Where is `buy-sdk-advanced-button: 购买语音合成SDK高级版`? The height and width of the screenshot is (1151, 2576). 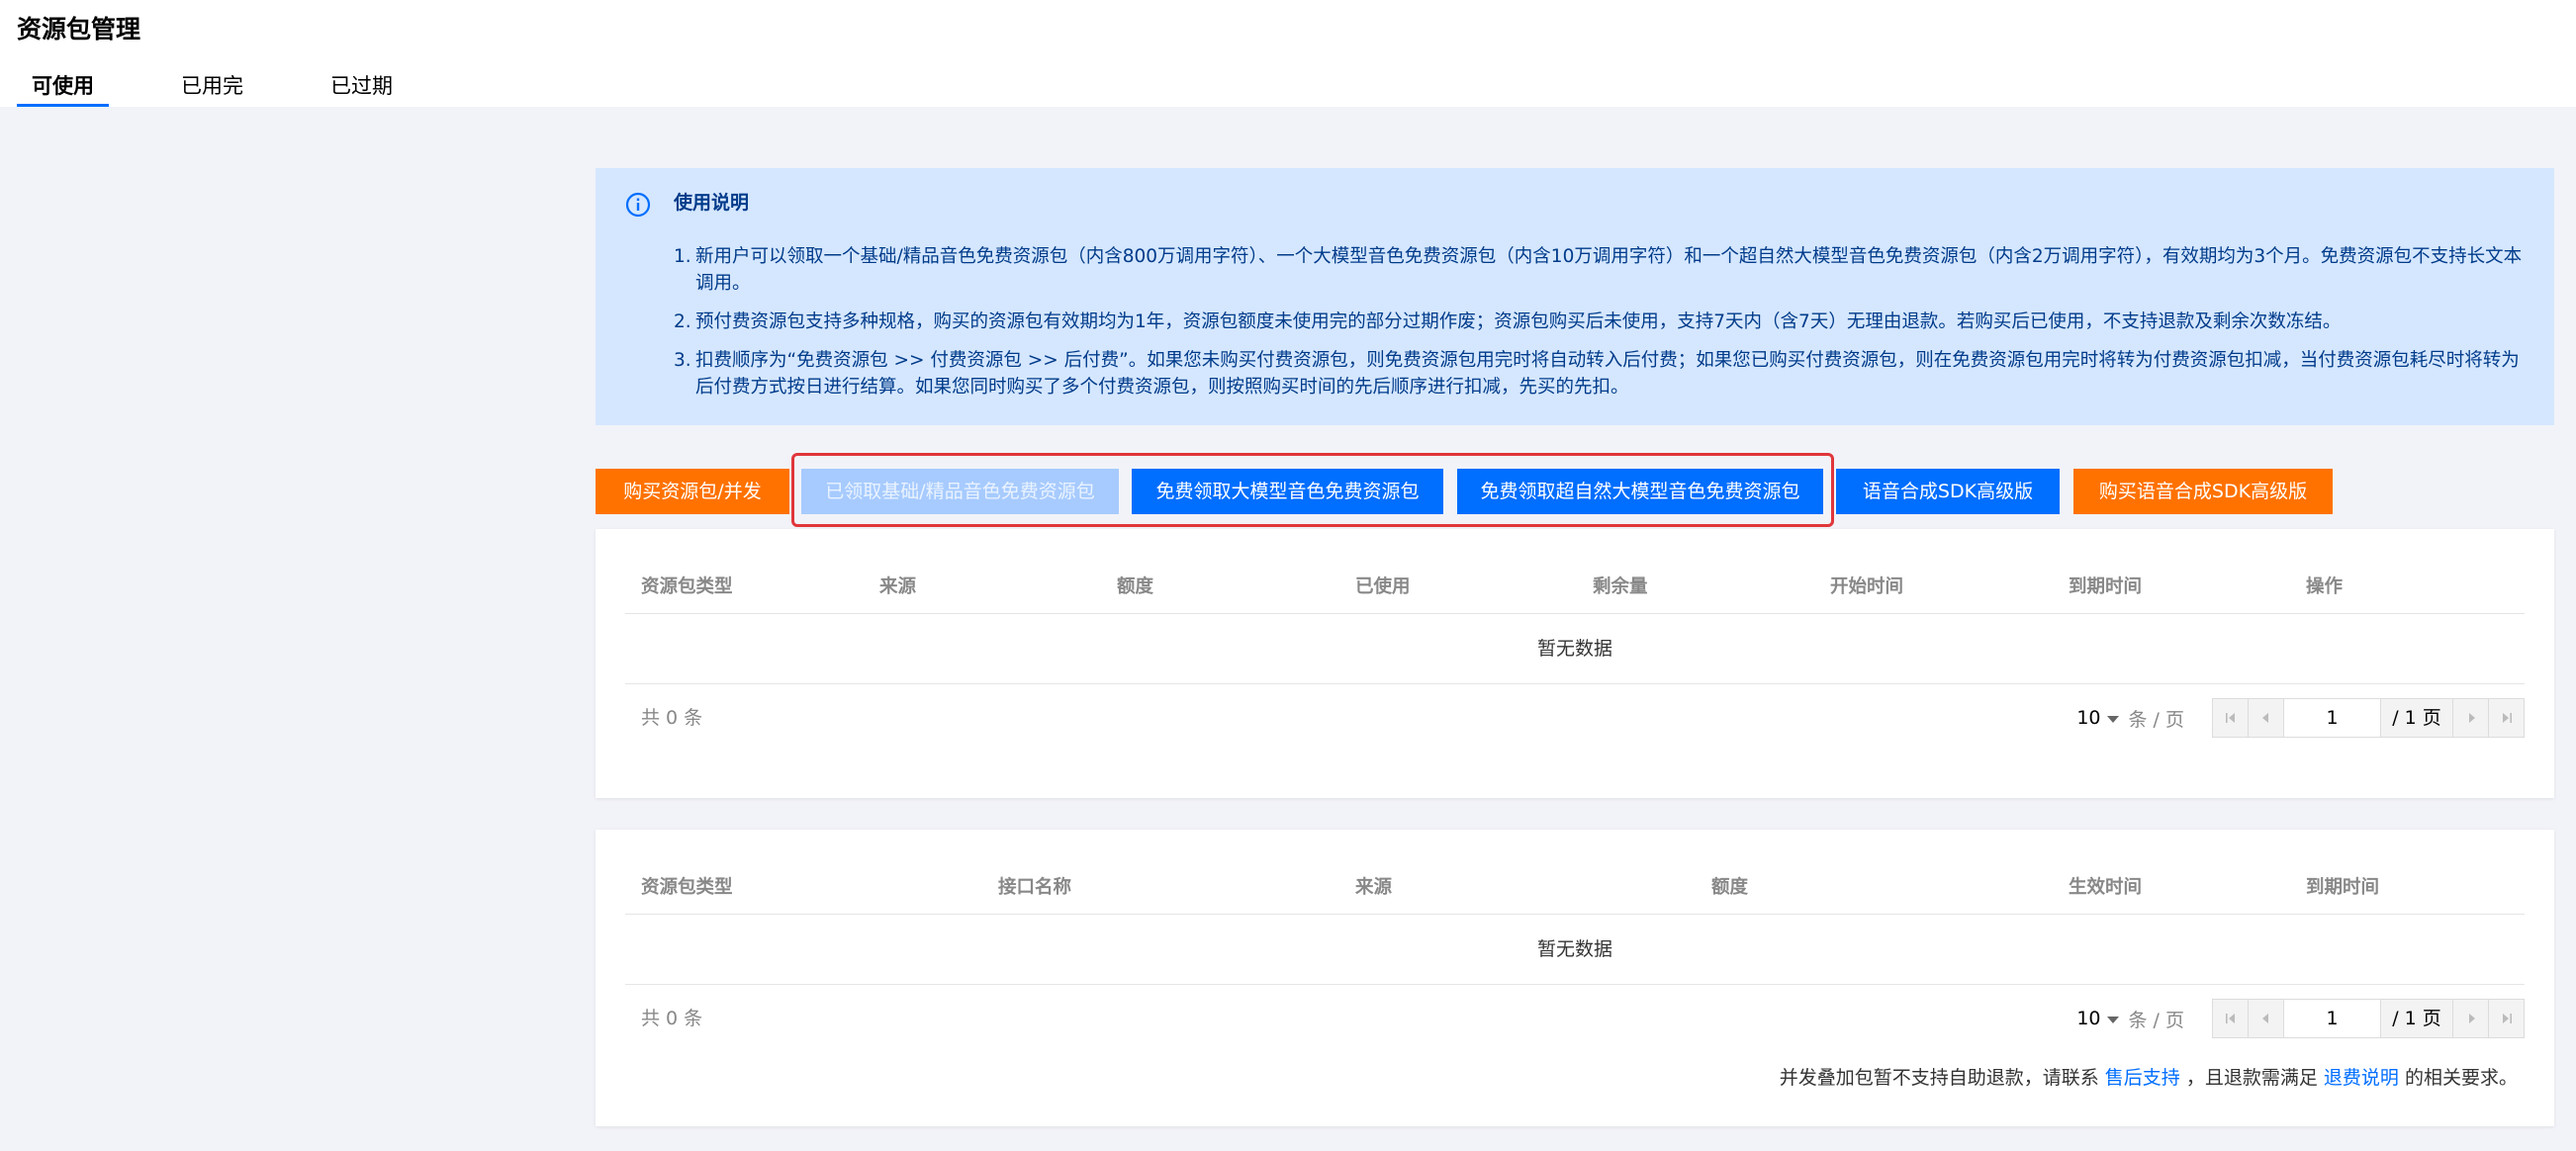 buy-sdk-advanced-button: 购买语音合成SDK高级版 is located at coordinates (2203, 491).